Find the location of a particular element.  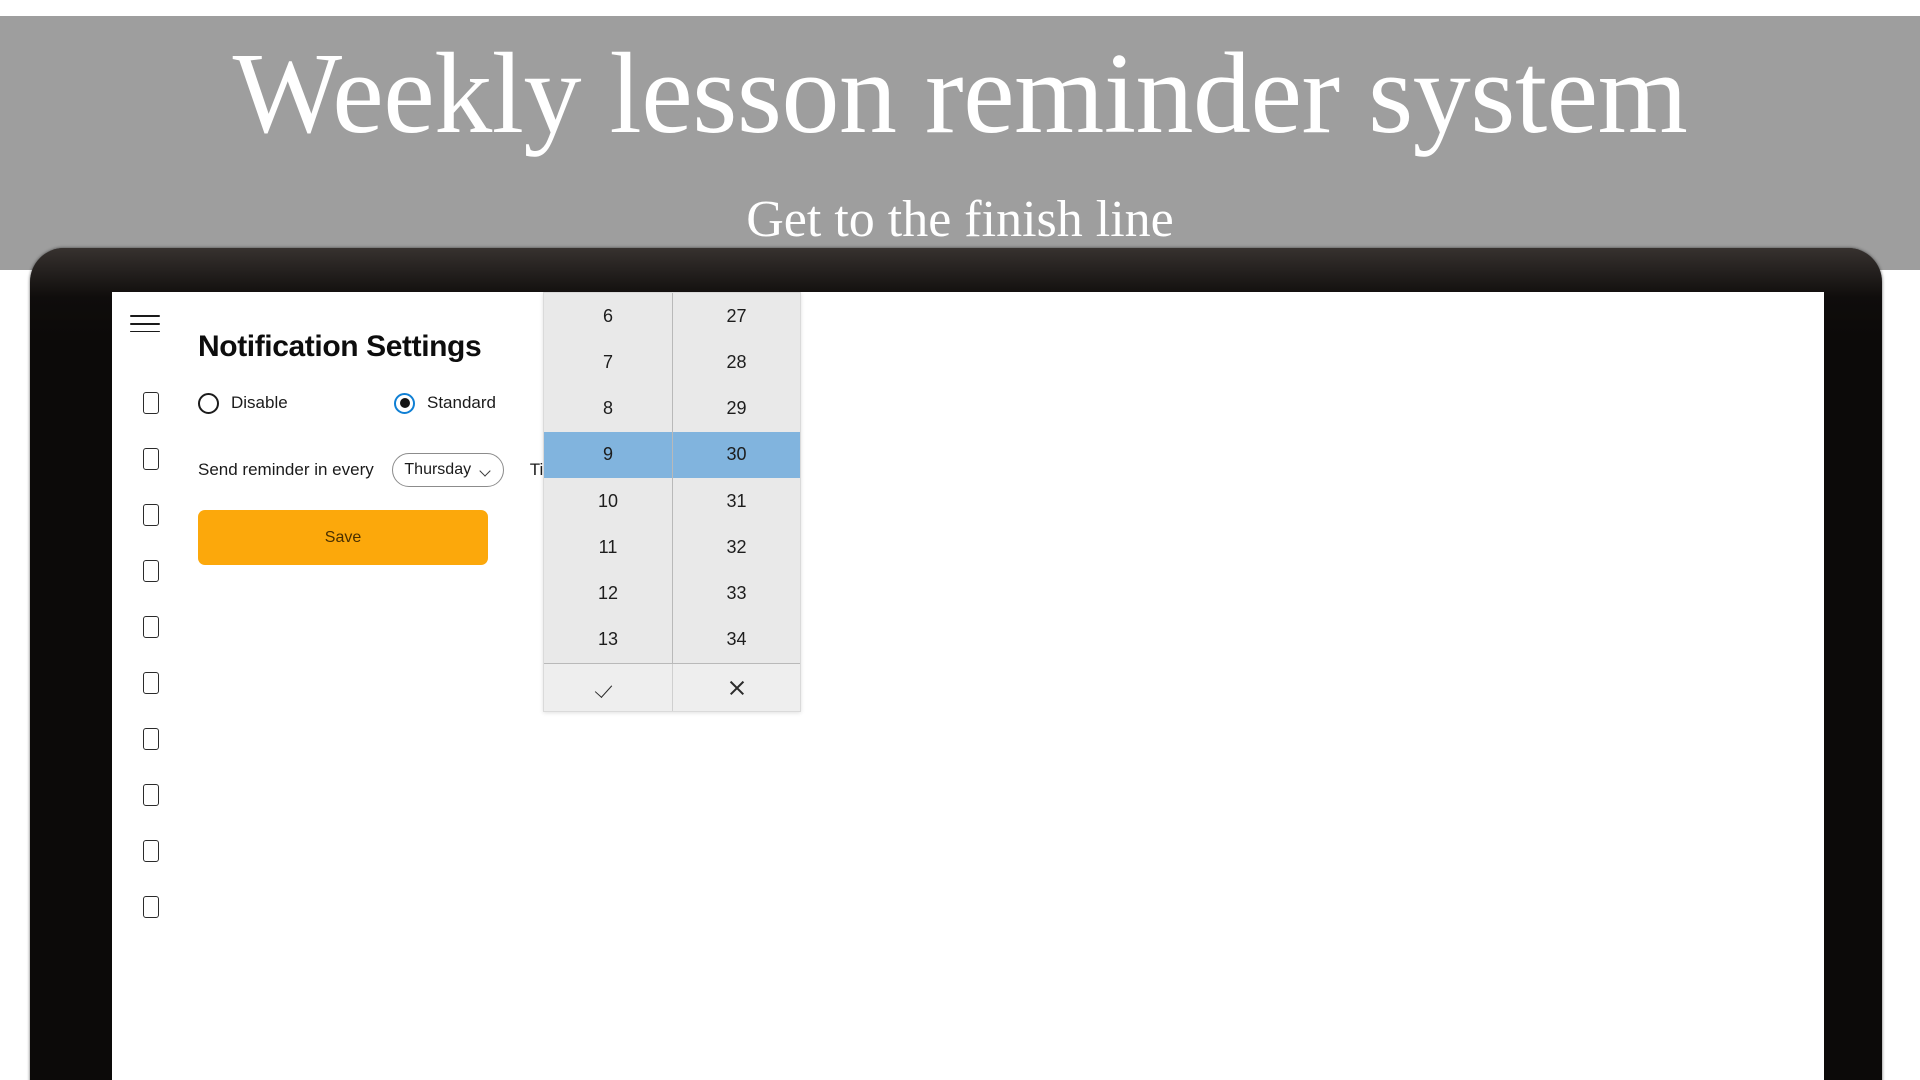

sidebar-item-list is located at coordinates (151, 655).